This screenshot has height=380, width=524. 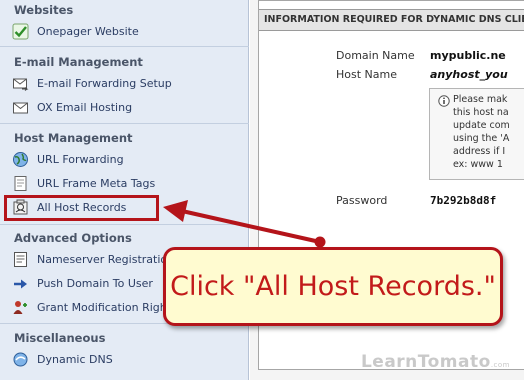 I want to click on sidebar-item-label: URL Frame Meta Tags, so click(x=96, y=183).